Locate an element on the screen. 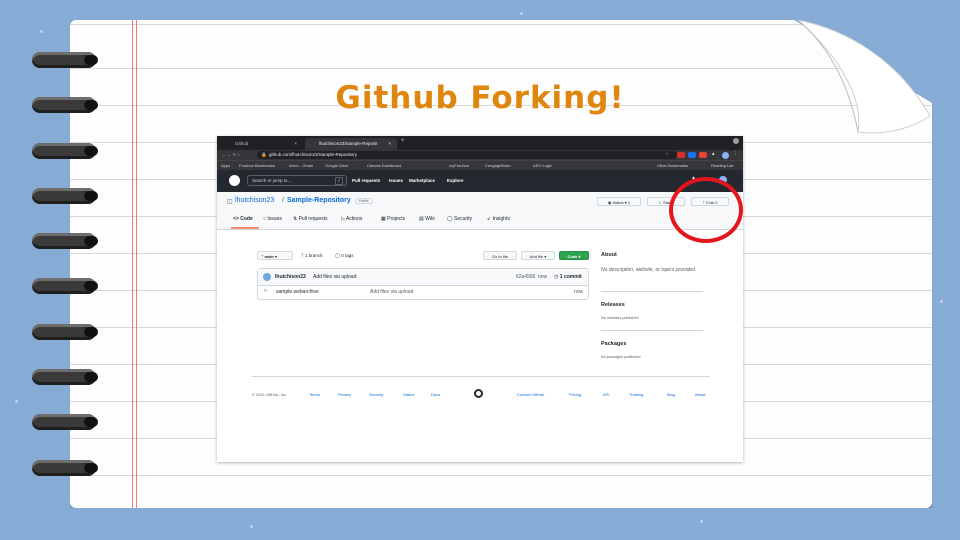 The height and width of the screenshot is (540, 960). star-bookmark-icon: ☆ is located at coordinates (667, 154).